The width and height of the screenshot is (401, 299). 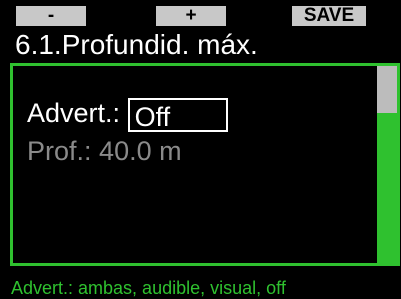 I want to click on depth-row: Prof.: 40.0 m, so click(x=104, y=151).